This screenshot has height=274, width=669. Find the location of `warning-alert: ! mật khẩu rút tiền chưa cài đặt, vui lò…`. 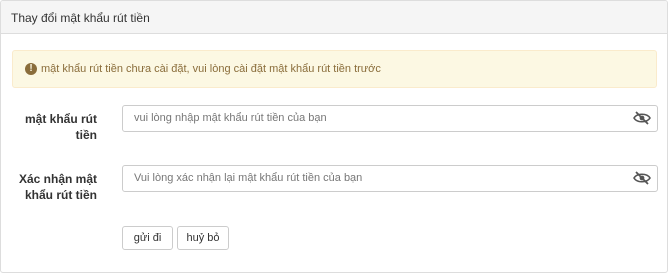

warning-alert: ! mật khẩu rút tiền chưa cài đặt, vui lò… is located at coordinates (334, 69).